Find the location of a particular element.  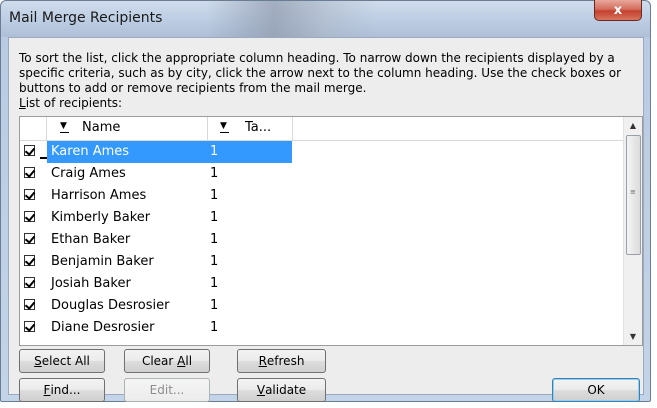

recipient-row: Karen Ames 1 is located at coordinates (322, 152).